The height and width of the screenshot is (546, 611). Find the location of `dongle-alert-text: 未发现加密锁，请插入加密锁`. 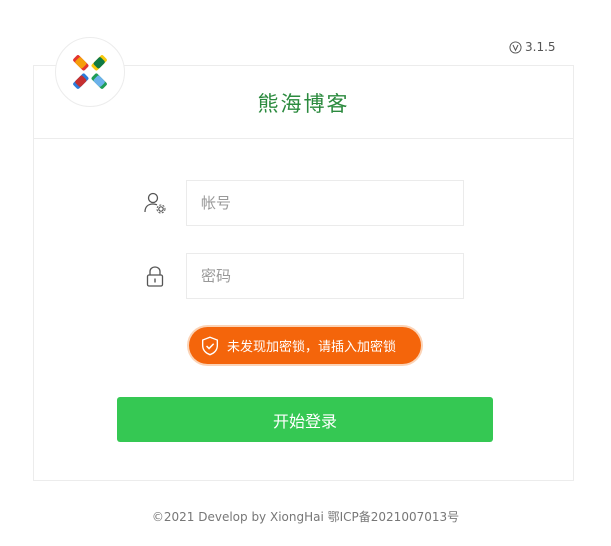

dongle-alert-text: 未发现加密锁，请插入加密锁 is located at coordinates (312, 347).